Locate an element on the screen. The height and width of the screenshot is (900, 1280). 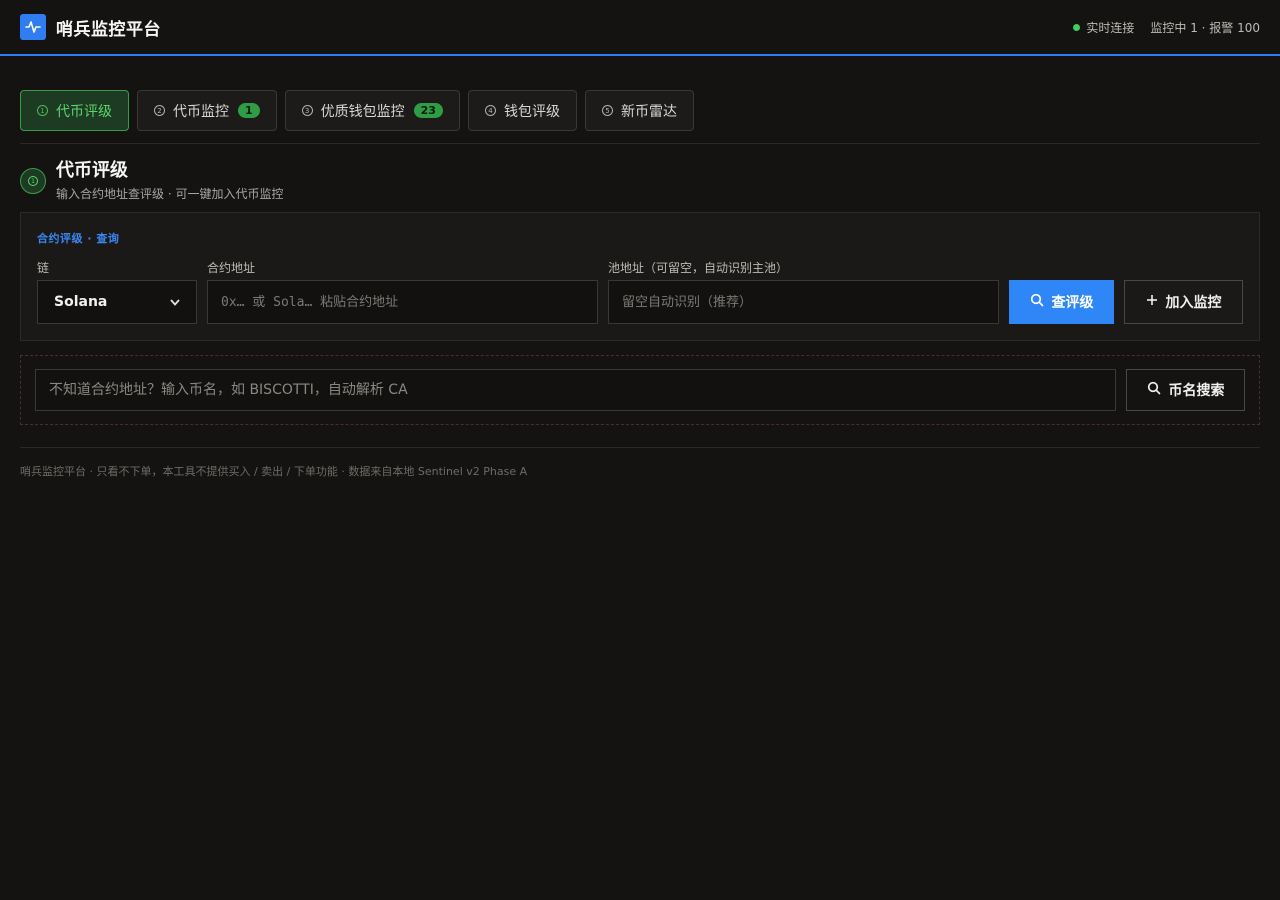
tab-label: 代币监控 is located at coordinates (201, 111).